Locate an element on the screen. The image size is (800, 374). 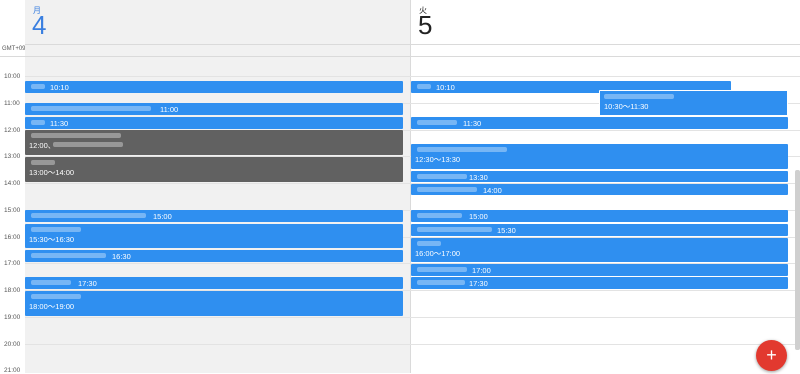
hour-label: 20:00 is located at coordinates (12, 344).